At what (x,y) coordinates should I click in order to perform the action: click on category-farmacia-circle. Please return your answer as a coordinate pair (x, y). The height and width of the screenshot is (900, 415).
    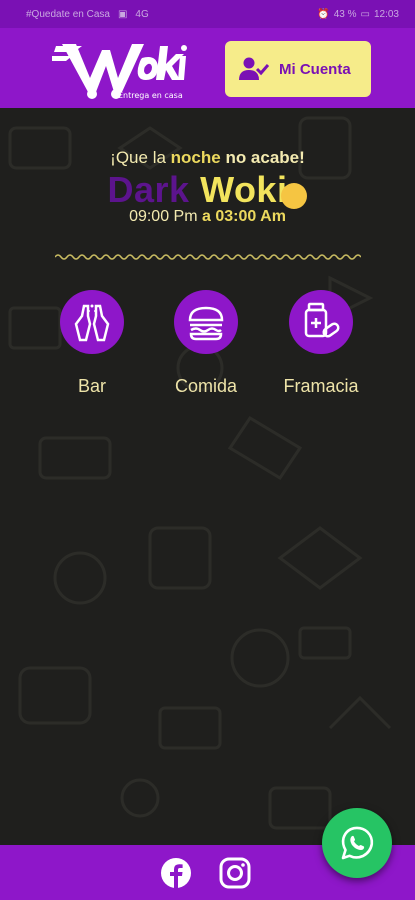
    Looking at the image, I should click on (321, 322).